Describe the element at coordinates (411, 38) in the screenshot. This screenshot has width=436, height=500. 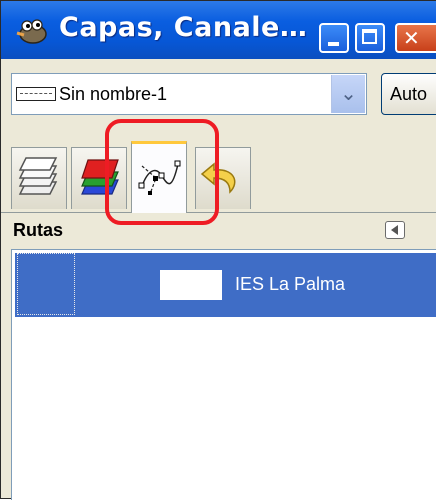
I see `close-icon: ✕` at that location.